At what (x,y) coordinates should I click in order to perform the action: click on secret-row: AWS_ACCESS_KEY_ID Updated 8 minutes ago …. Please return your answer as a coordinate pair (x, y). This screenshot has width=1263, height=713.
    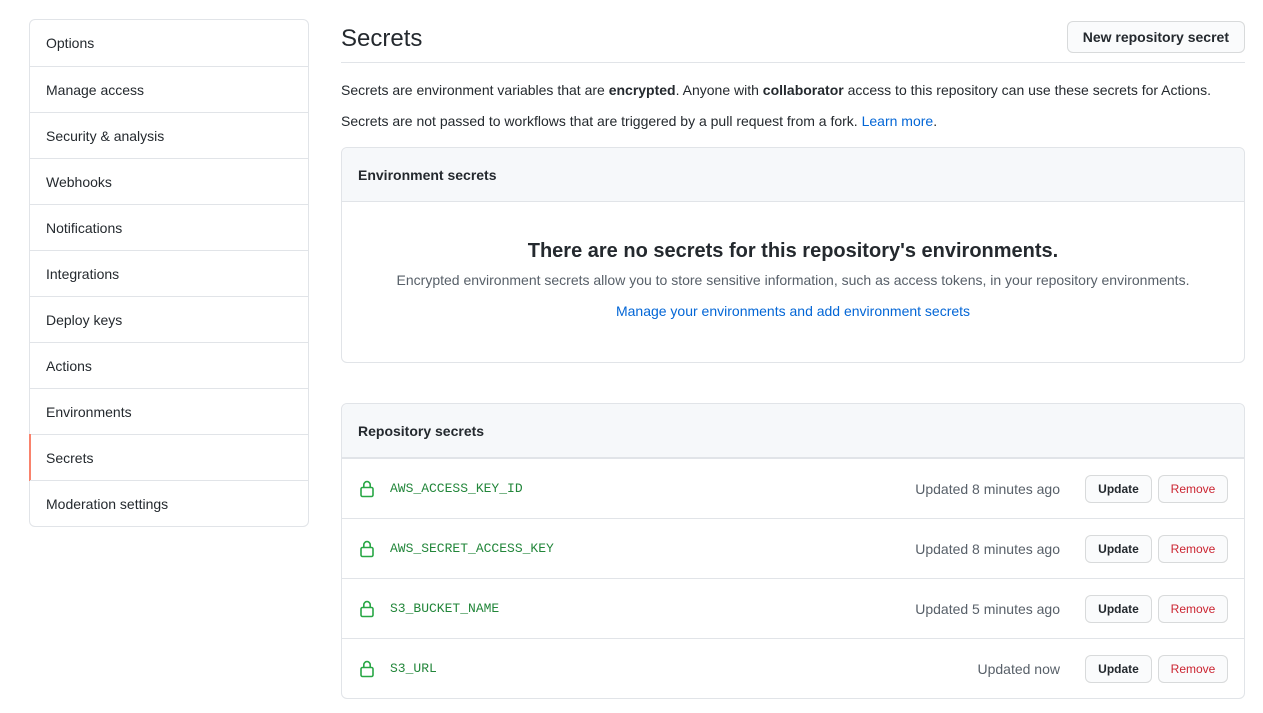
    Looking at the image, I should click on (793, 488).